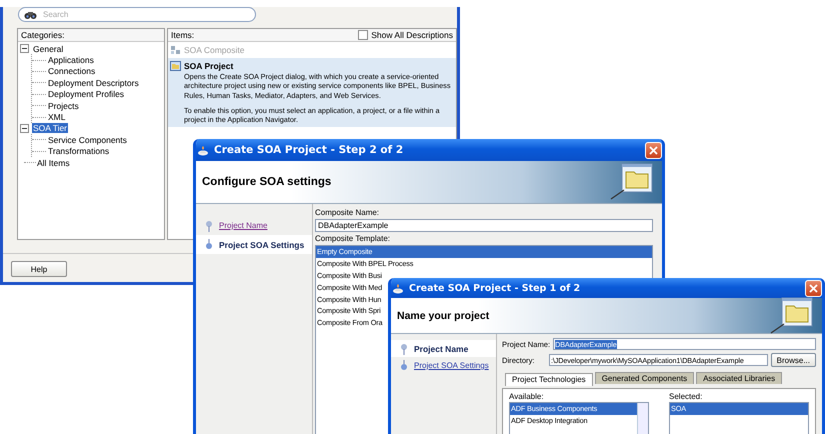 The height and width of the screenshot is (434, 825). I want to click on tree-item: XML, so click(56, 117).